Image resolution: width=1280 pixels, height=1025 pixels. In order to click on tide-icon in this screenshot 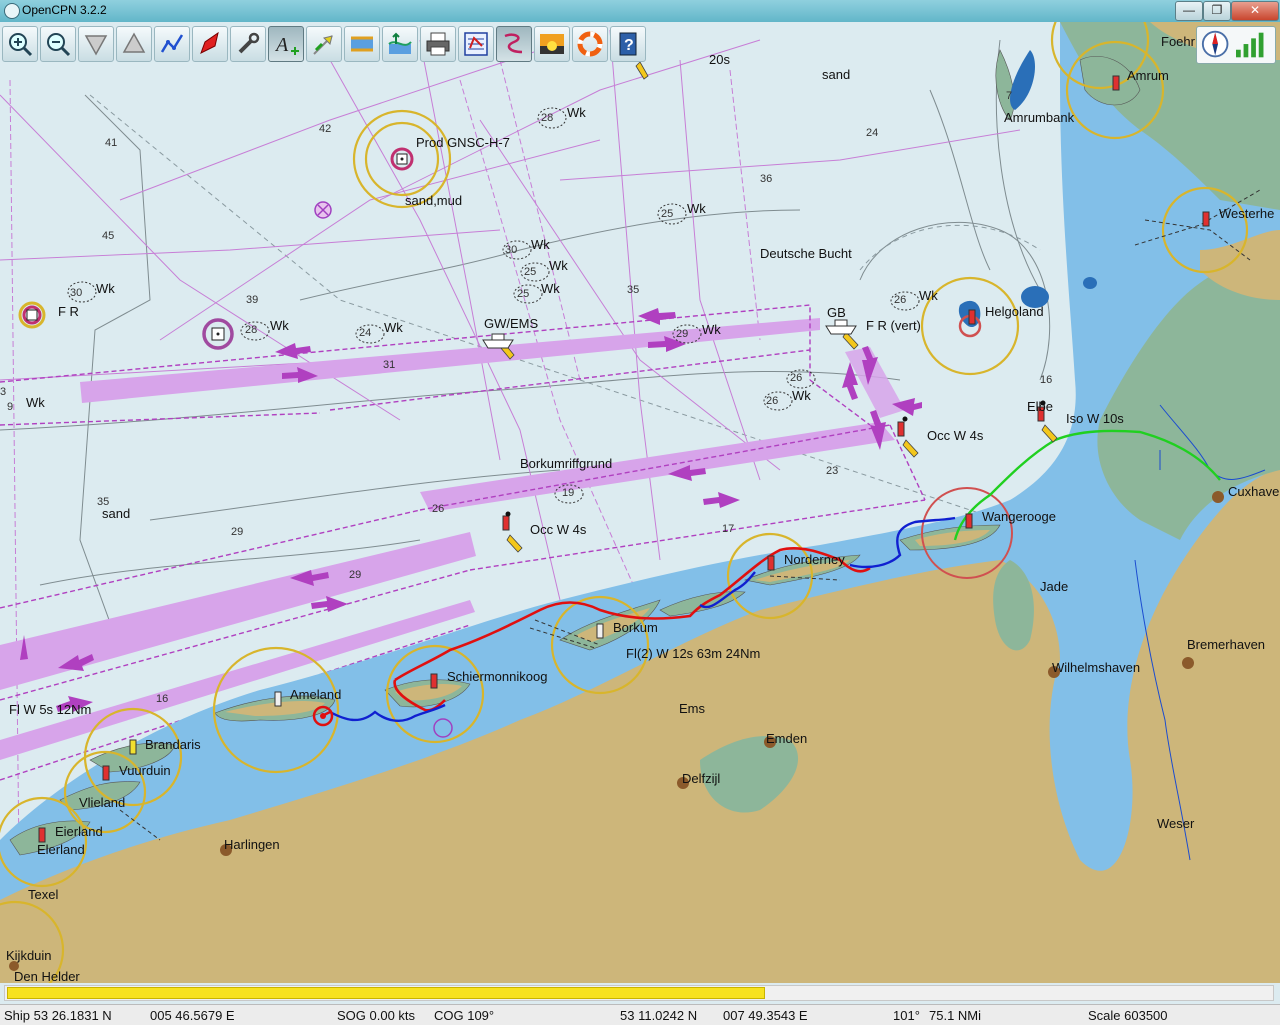, I will do `click(362, 44)`.